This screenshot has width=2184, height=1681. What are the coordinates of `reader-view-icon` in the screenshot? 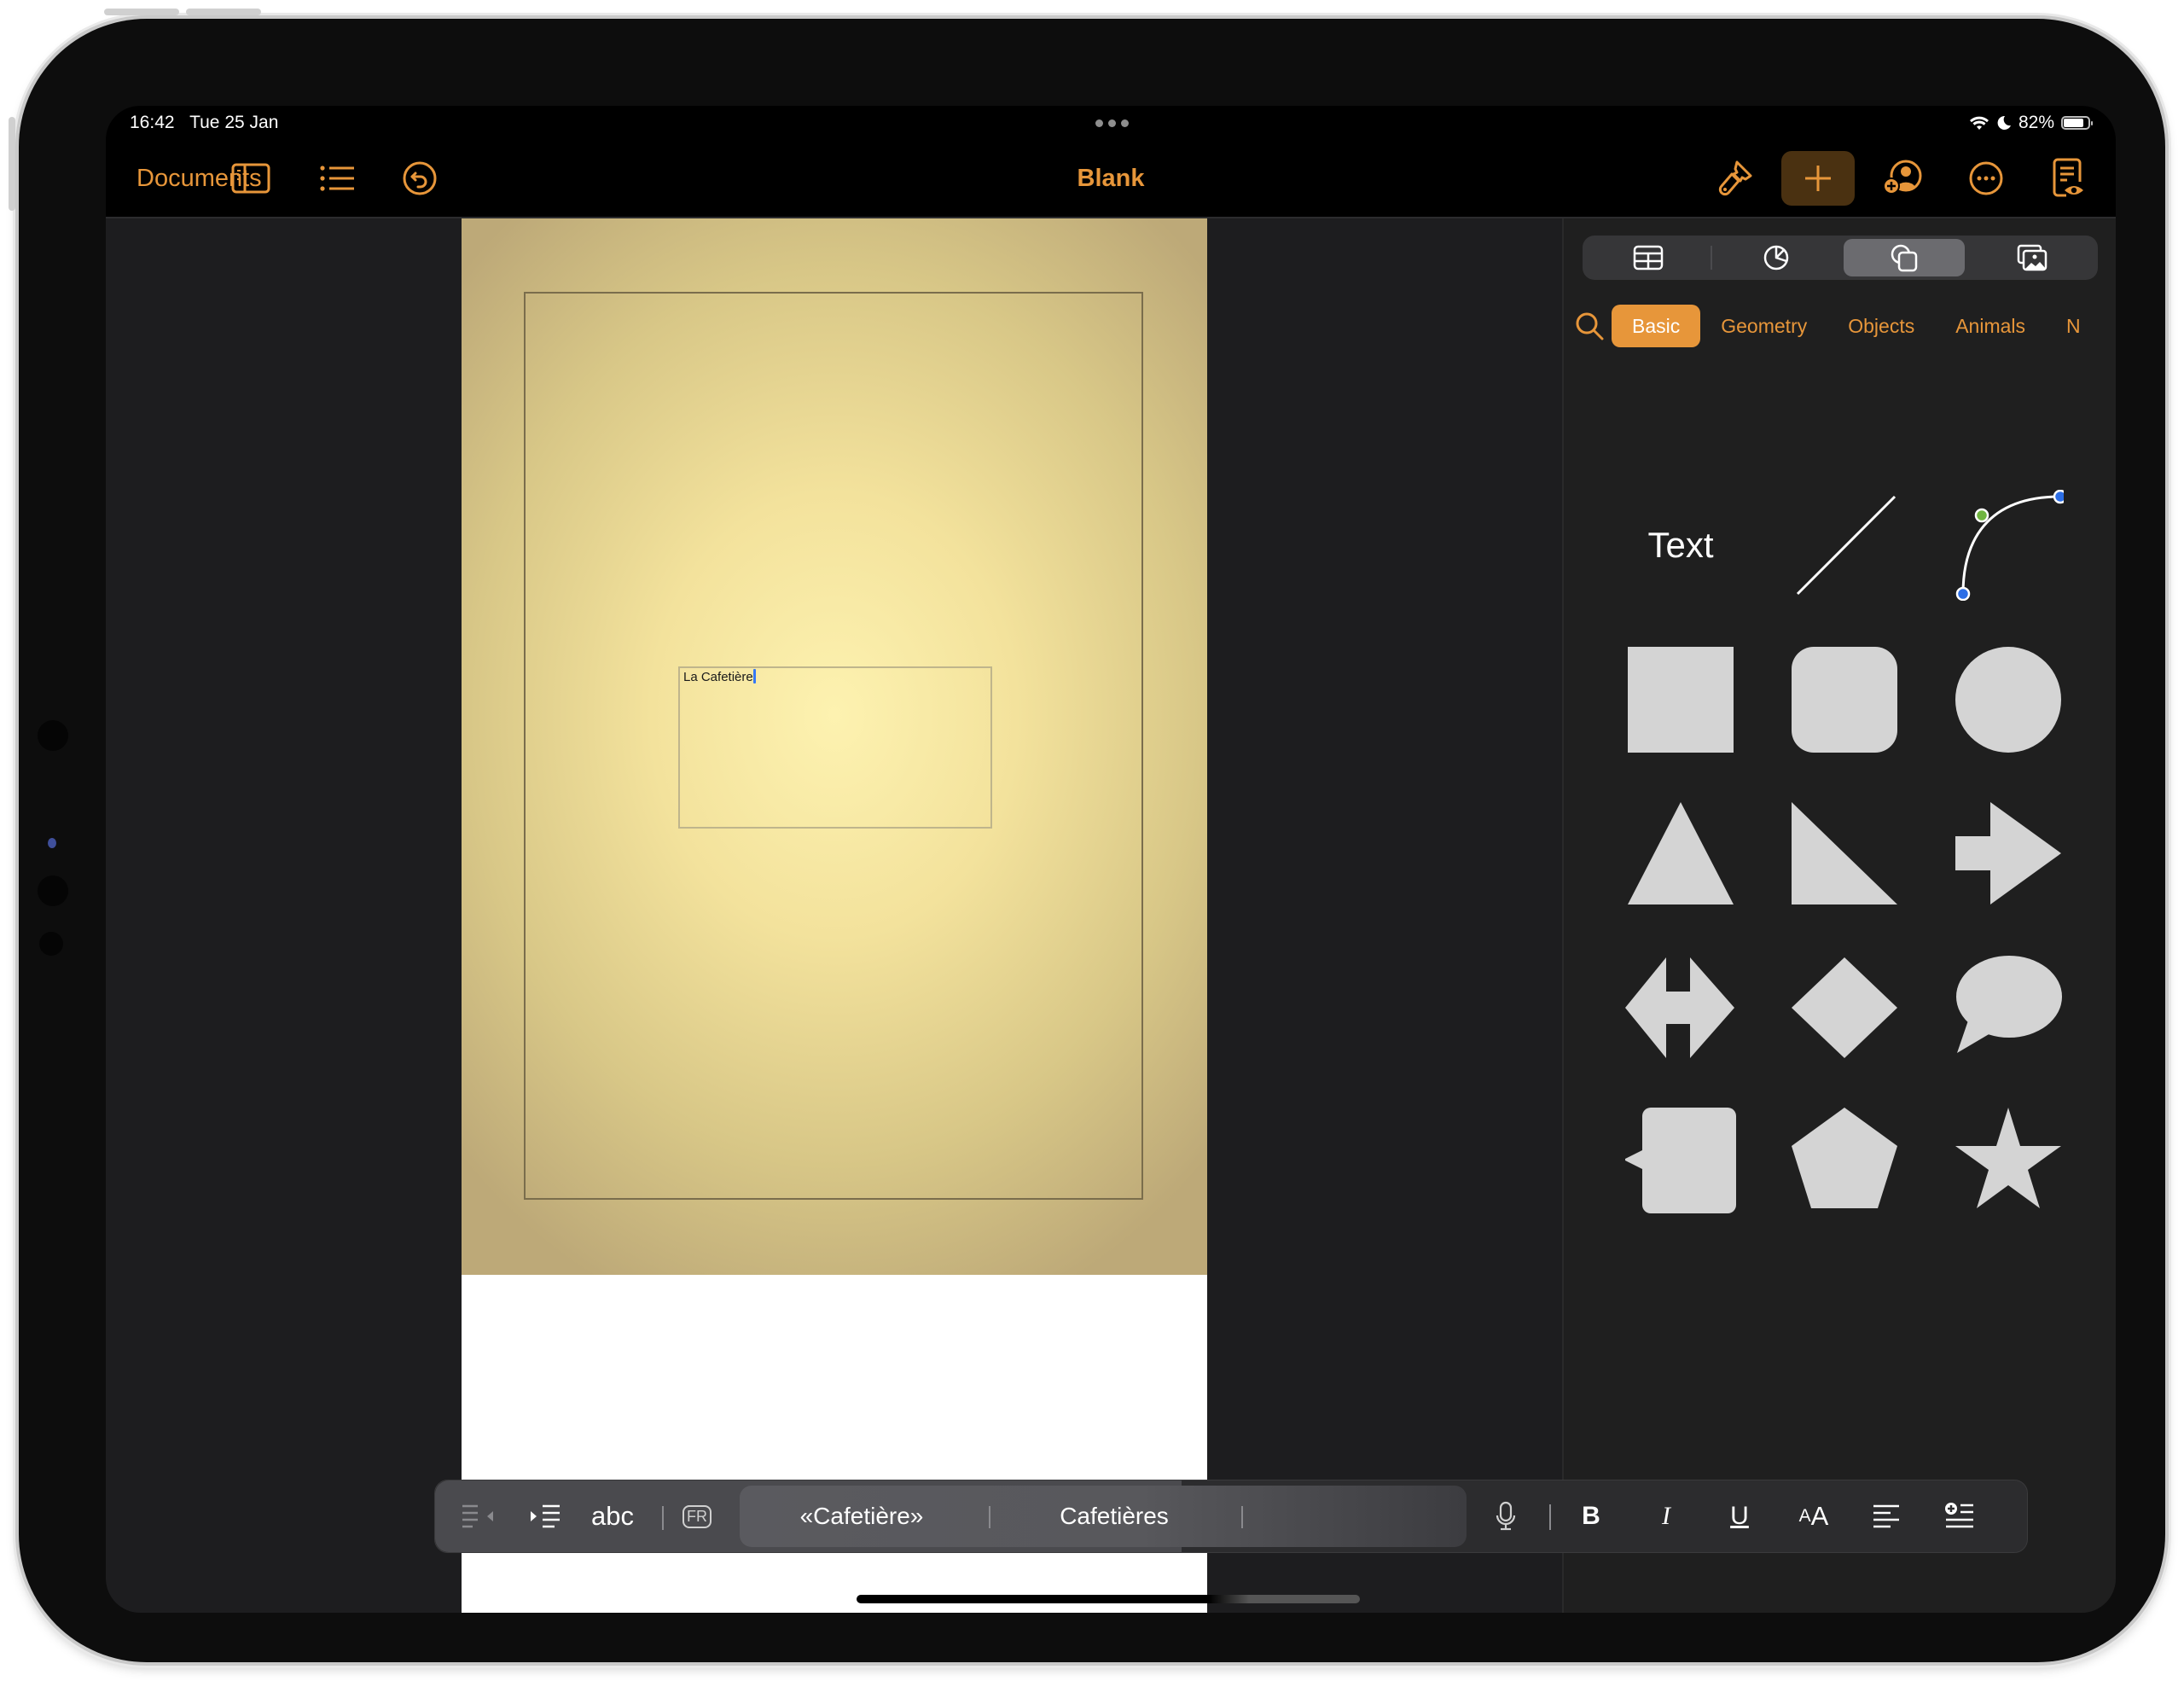 It's located at (2068, 178).